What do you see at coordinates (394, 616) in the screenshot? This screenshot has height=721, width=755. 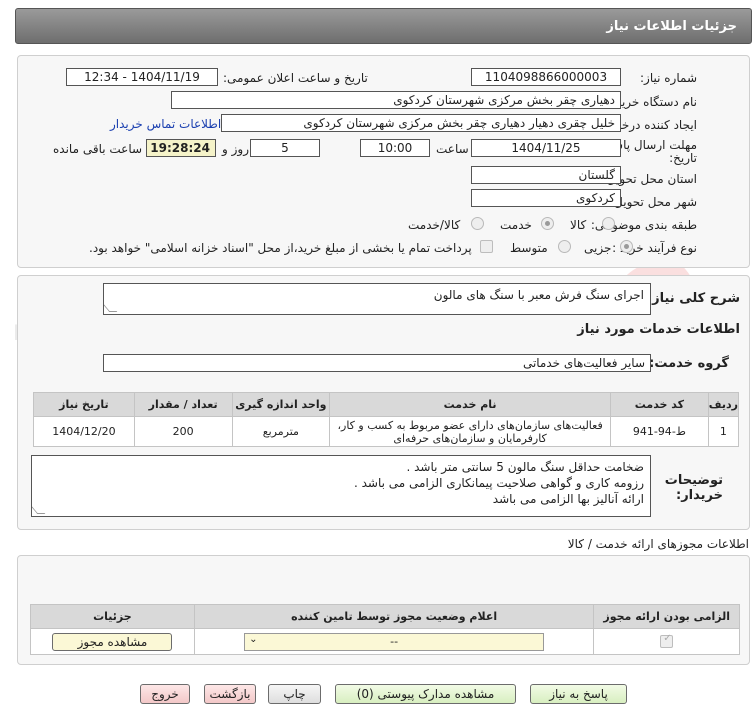 I see `col-permit-status: اعلام وضعیت مجوز توسط تامین کننده` at bounding box center [394, 616].